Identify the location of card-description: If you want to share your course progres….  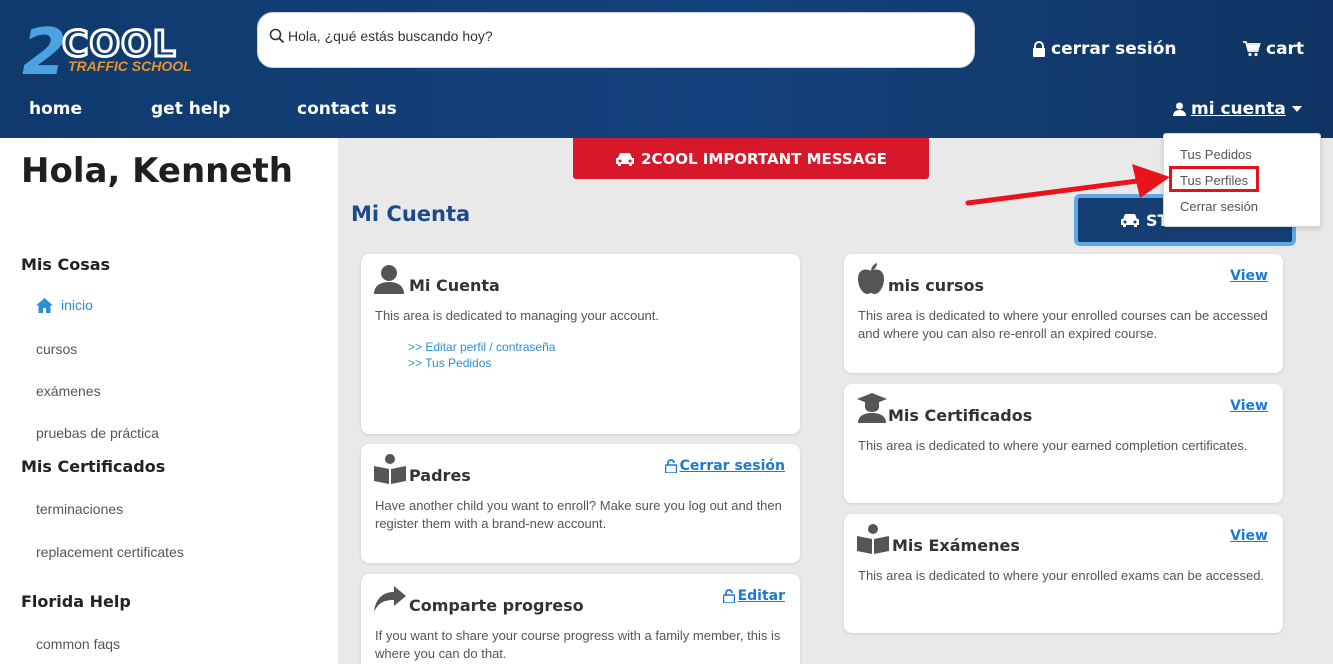
(578, 644).